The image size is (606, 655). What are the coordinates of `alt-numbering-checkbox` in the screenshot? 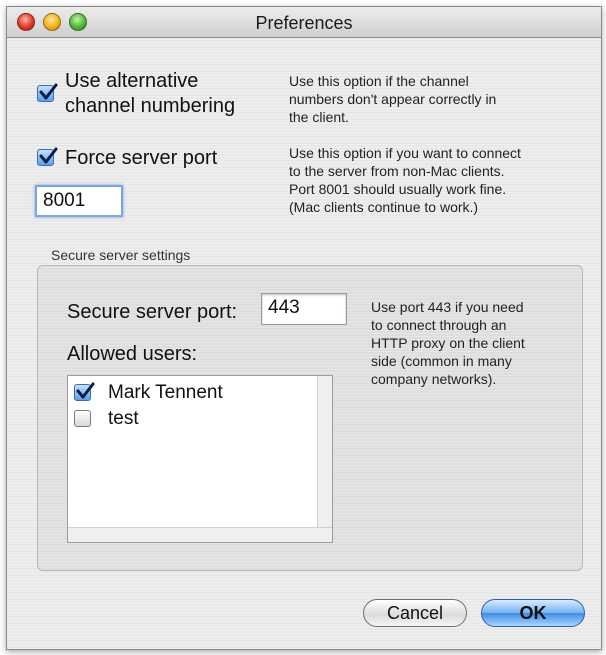 It's located at (47, 92).